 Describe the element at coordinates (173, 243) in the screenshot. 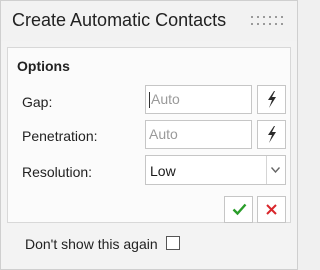

I see `dont-show-again-checkbox` at that location.